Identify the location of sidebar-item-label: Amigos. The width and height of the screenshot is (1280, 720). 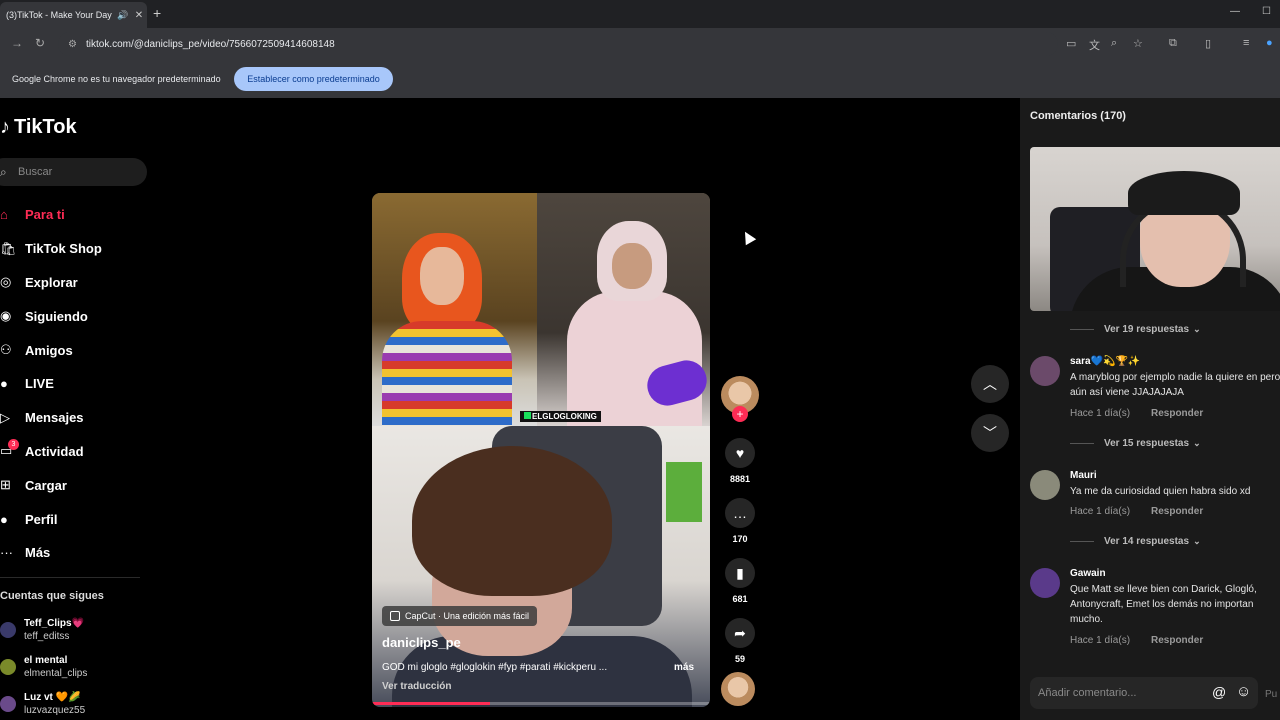
(49, 350).